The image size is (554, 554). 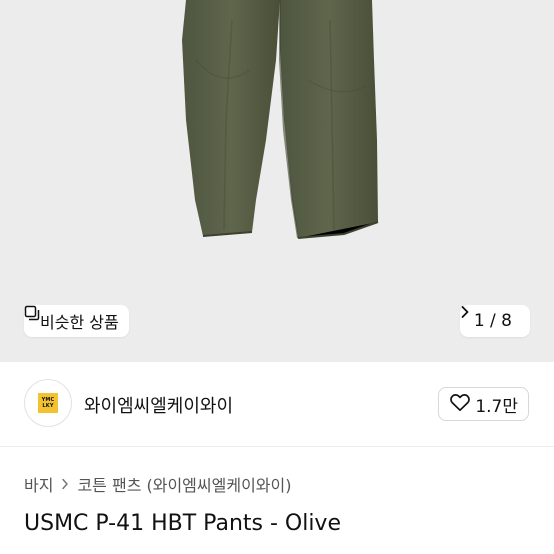 What do you see at coordinates (496, 406) in the screenshot?
I see `like-count: 1.7만` at bounding box center [496, 406].